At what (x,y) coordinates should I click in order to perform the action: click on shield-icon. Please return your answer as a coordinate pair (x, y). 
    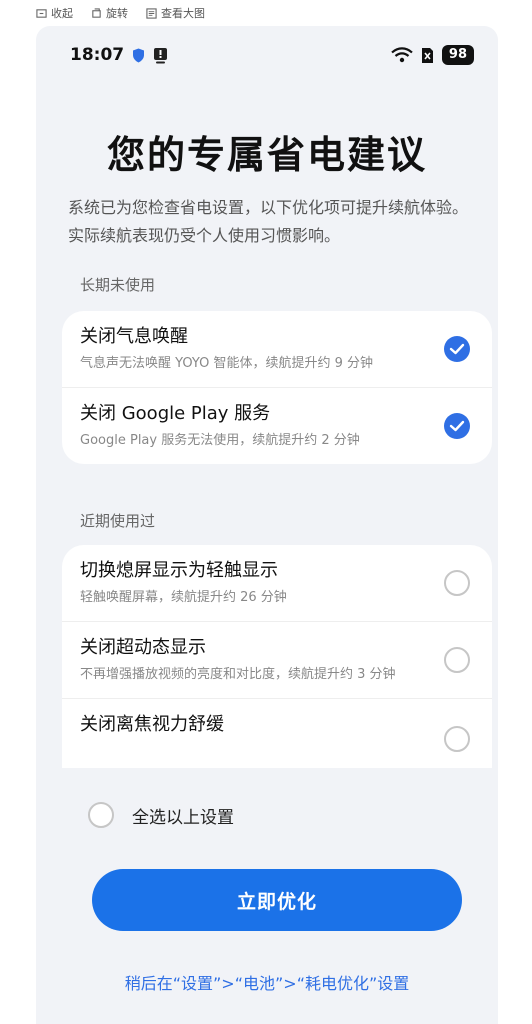
    Looking at the image, I should click on (139, 55).